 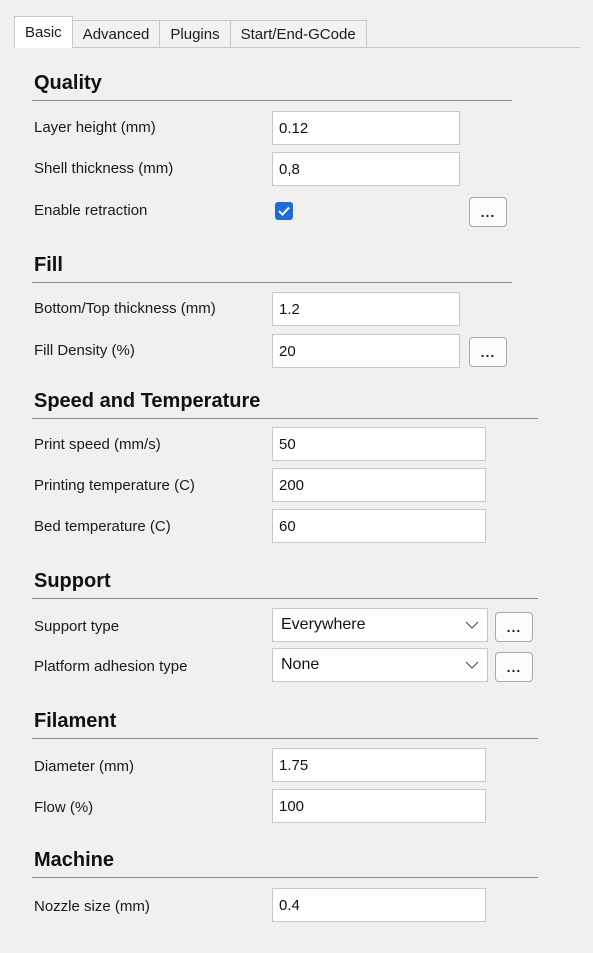 I want to click on support-type-select: Everywhere, so click(x=380, y=625).